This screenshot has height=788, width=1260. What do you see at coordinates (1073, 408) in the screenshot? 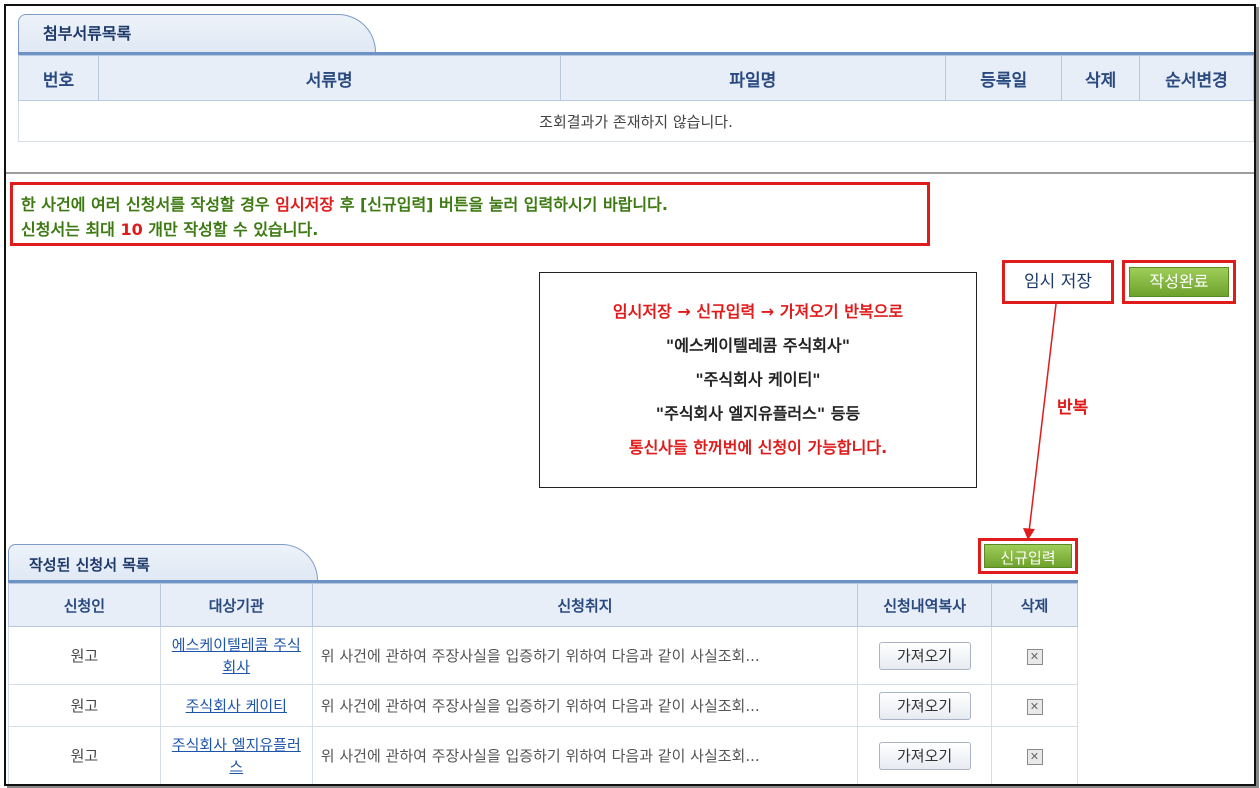
I see `repeat-label: 반복` at bounding box center [1073, 408].